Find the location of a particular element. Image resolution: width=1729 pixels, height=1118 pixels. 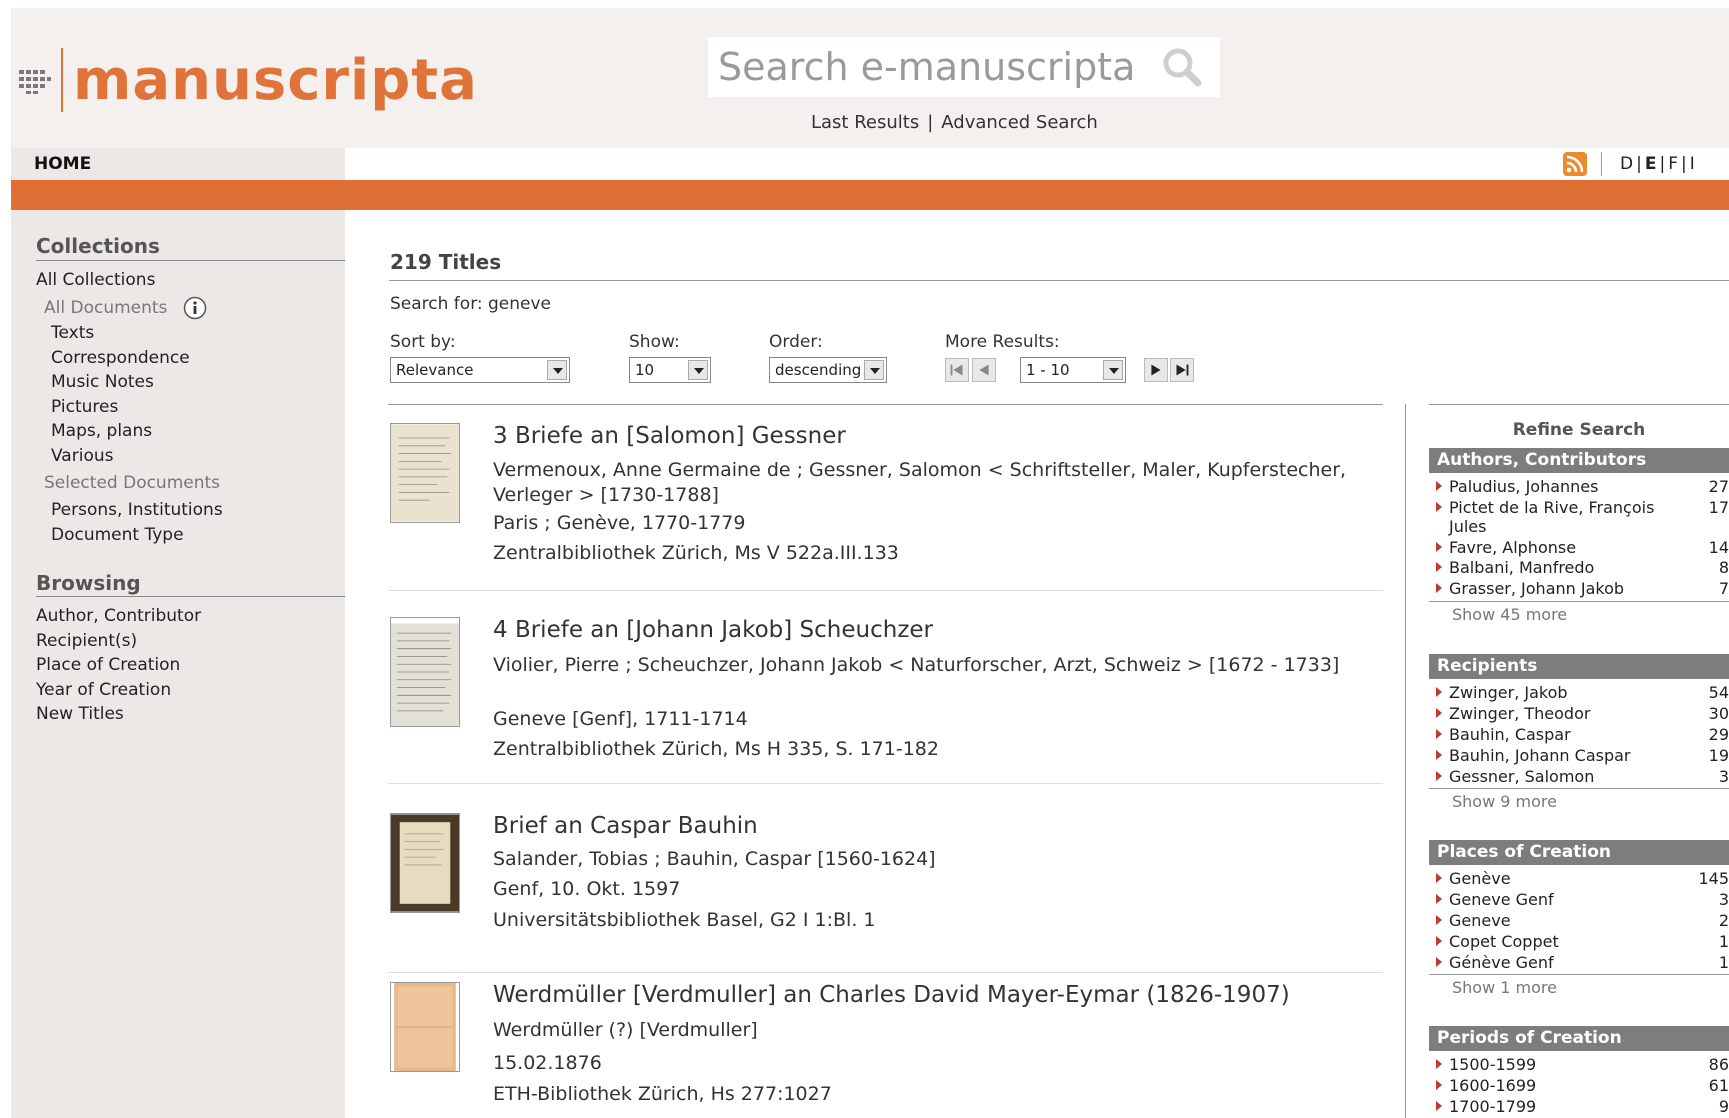

order-select: descending is located at coordinates (828, 370).